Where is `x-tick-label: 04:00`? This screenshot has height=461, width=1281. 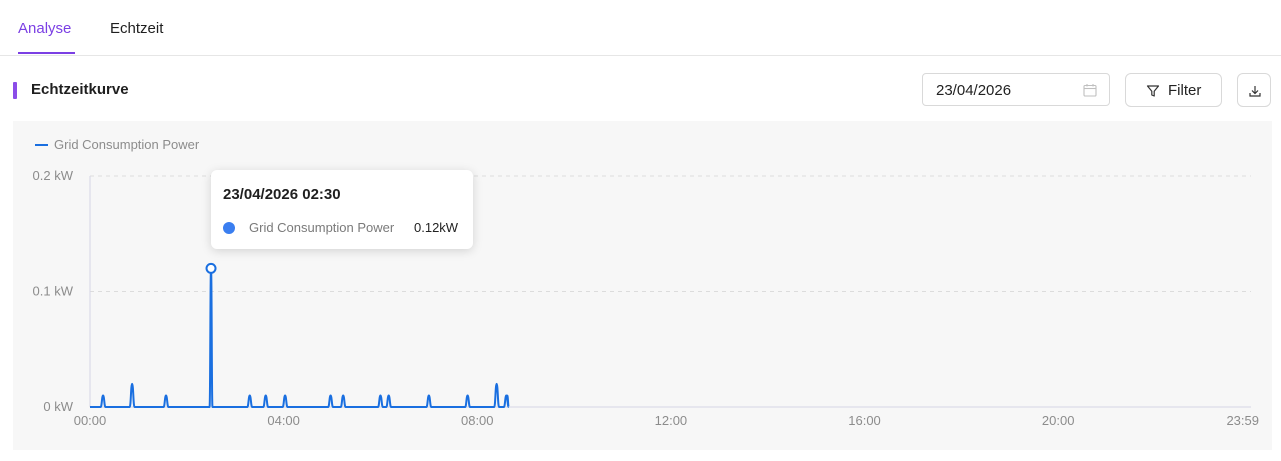
x-tick-label: 04:00 is located at coordinates (283, 420).